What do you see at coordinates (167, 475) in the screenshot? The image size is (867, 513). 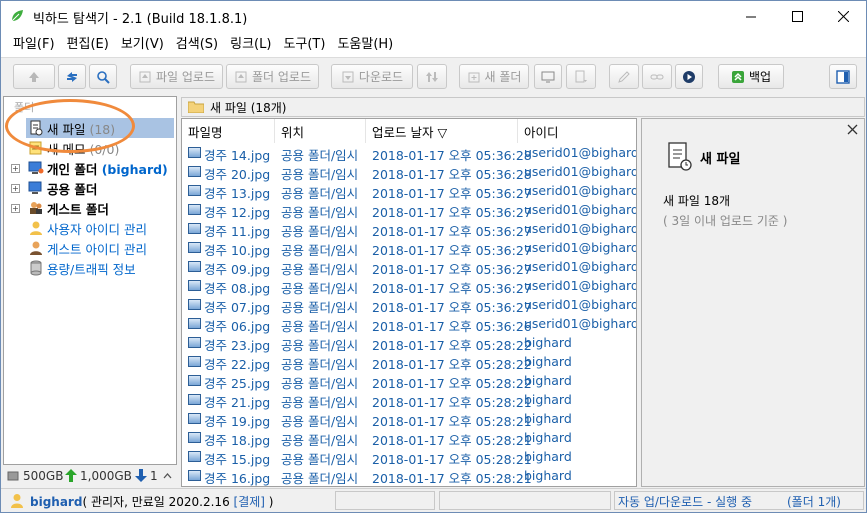 I see `chevron-up-icon` at bounding box center [167, 475].